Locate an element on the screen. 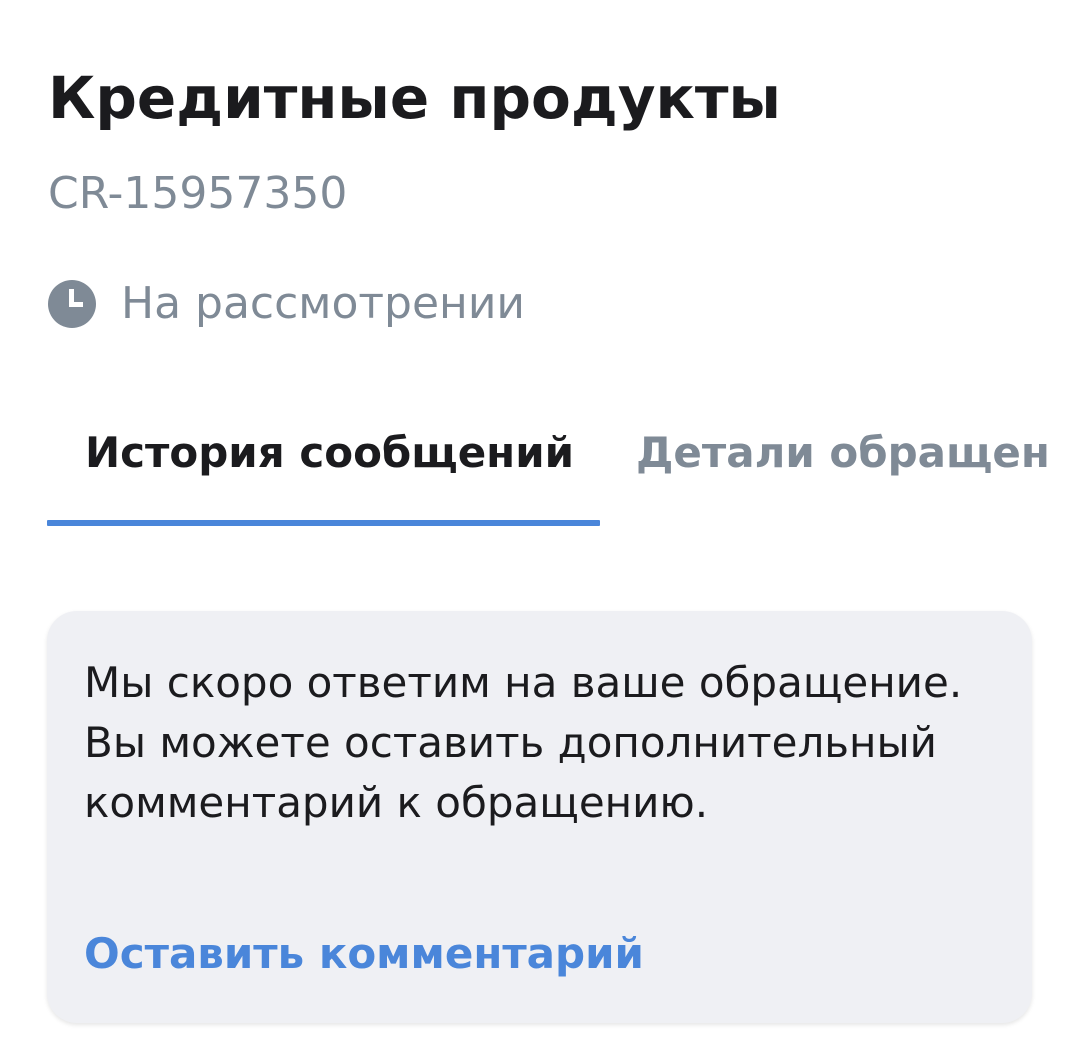 Image resolution: width=1078 pixels, height=1045 pixels. active-tab-indicator is located at coordinates (323, 523).